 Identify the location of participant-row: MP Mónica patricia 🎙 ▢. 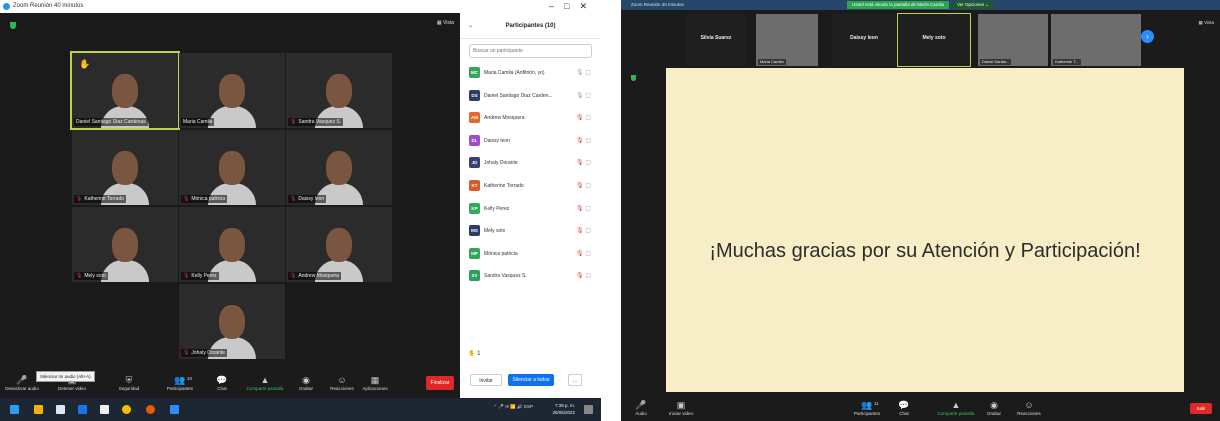
(530, 255).